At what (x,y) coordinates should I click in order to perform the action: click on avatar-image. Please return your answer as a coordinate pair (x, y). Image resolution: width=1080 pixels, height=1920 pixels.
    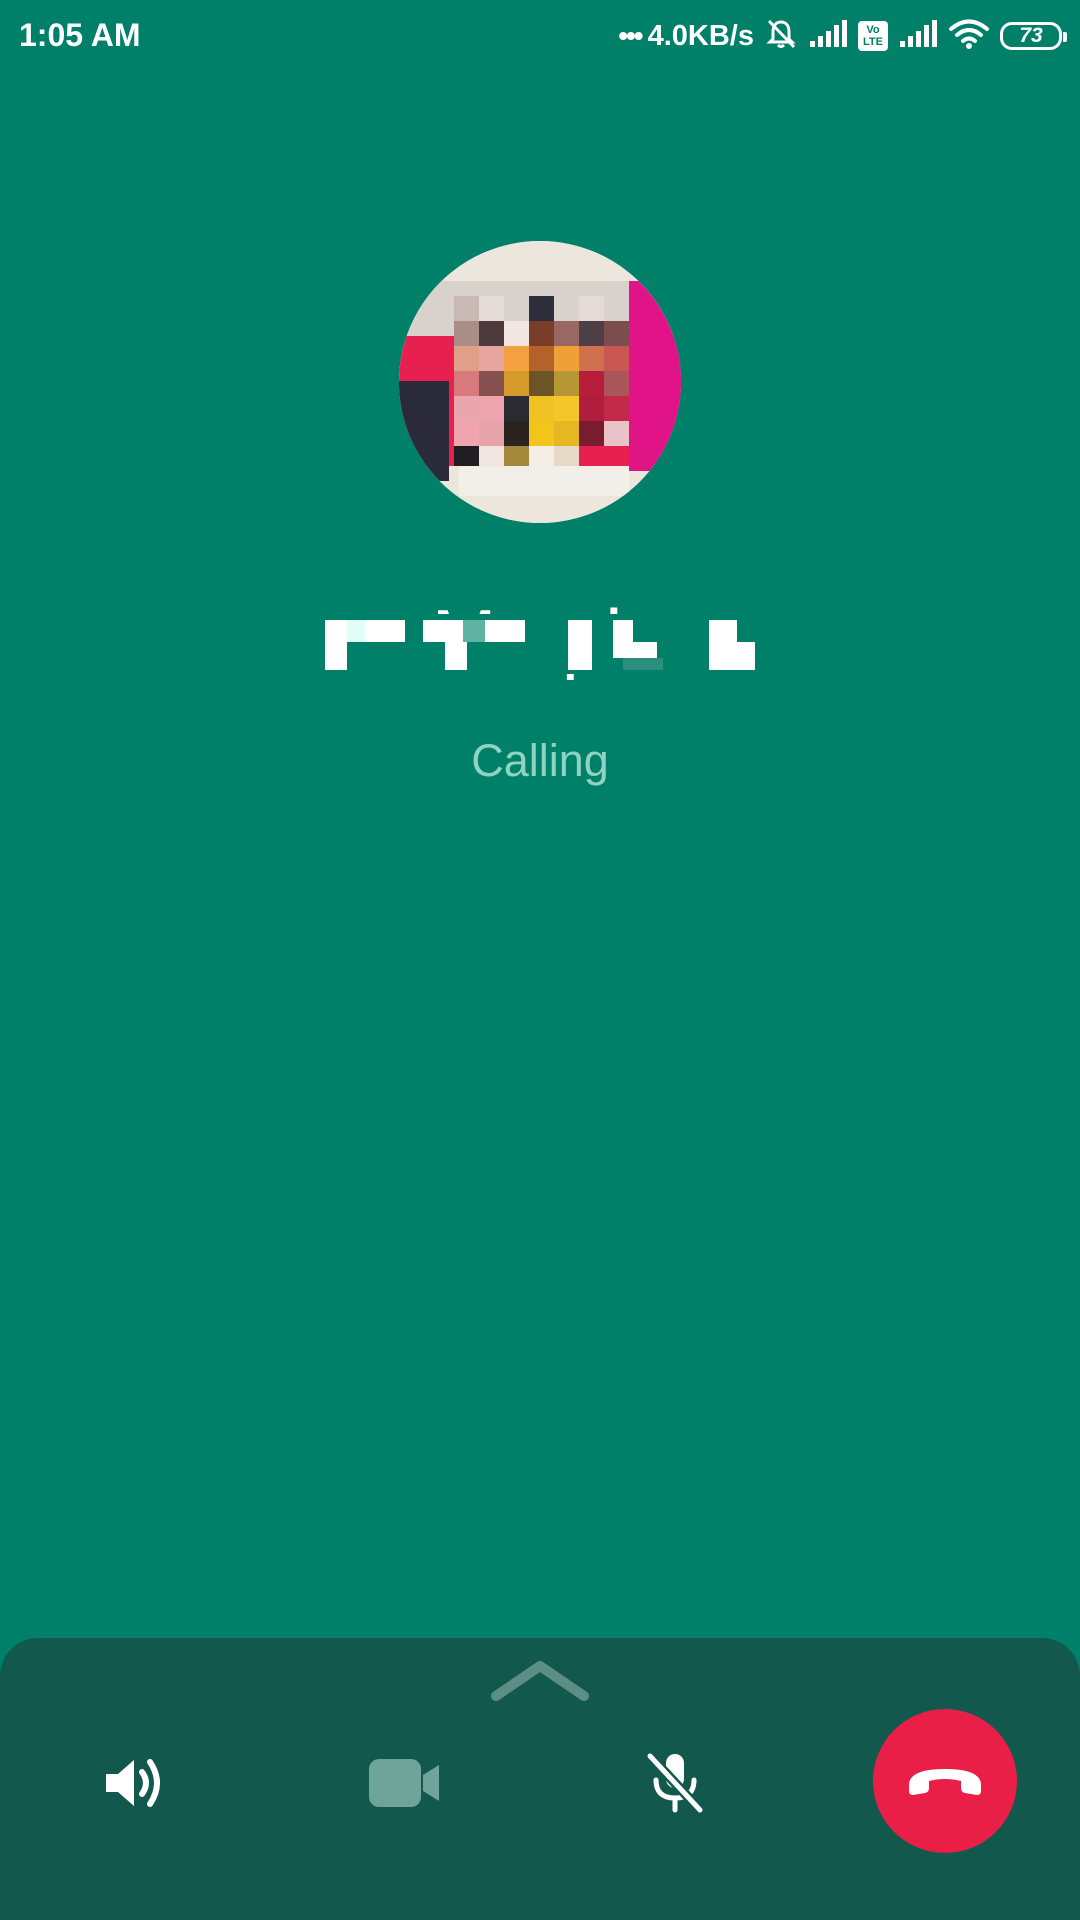
    Looking at the image, I should click on (540, 382).